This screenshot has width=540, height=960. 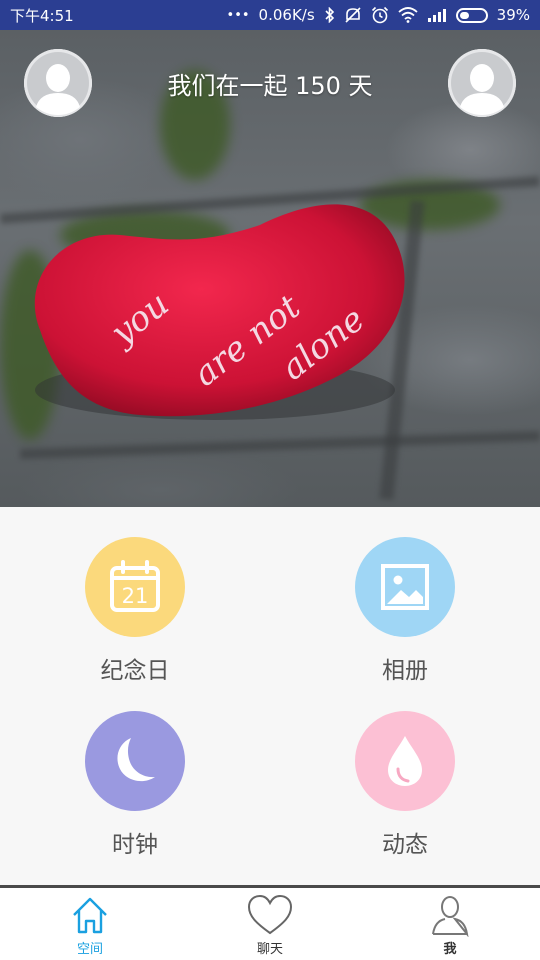 I want to click on drop-icon, so click(x=405, y=761).